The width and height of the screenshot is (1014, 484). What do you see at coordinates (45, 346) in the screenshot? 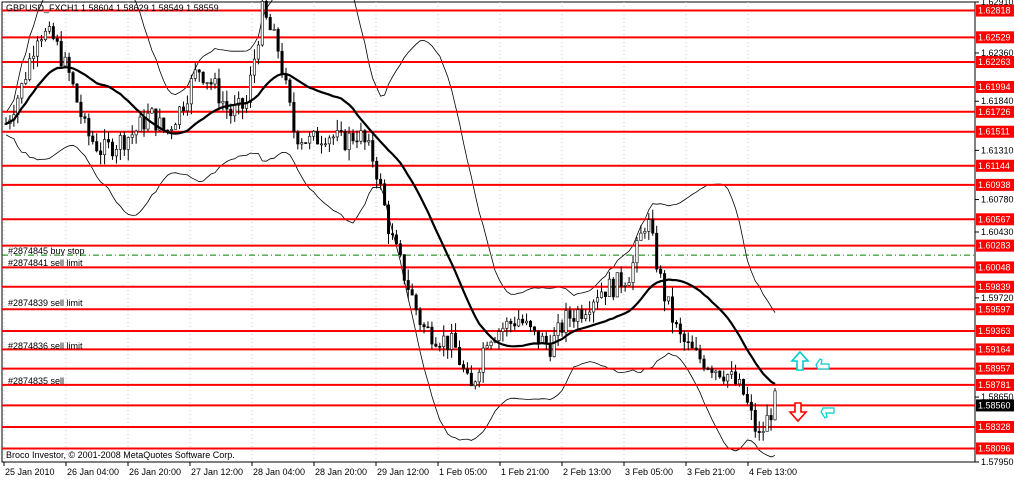
I see `order-label: #2874836 sell limit` at bounding box center [45, 346].